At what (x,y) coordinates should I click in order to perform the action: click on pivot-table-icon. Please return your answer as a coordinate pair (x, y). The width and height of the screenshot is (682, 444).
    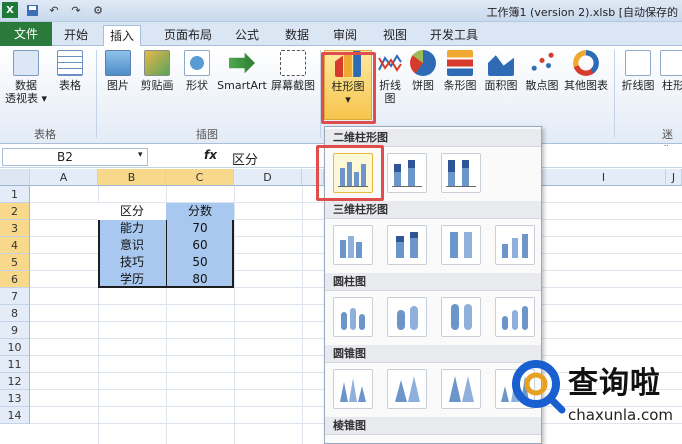
    Looking at the image, I should click on (26, 63).